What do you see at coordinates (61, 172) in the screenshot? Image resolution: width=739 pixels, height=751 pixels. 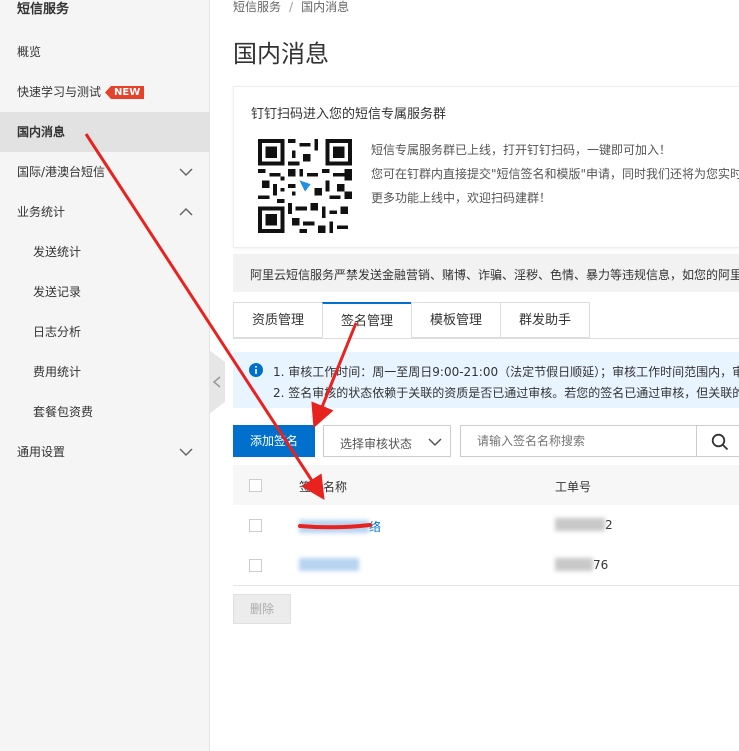 I see `sidebar-item-label: 国际/港澳台短信` at bounding box center [61, 172].